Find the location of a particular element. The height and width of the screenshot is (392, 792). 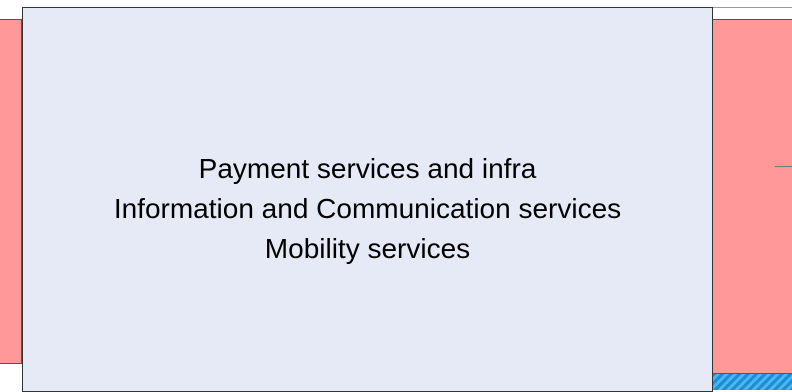

right-mid-divider is located at coordinates (783, 166).